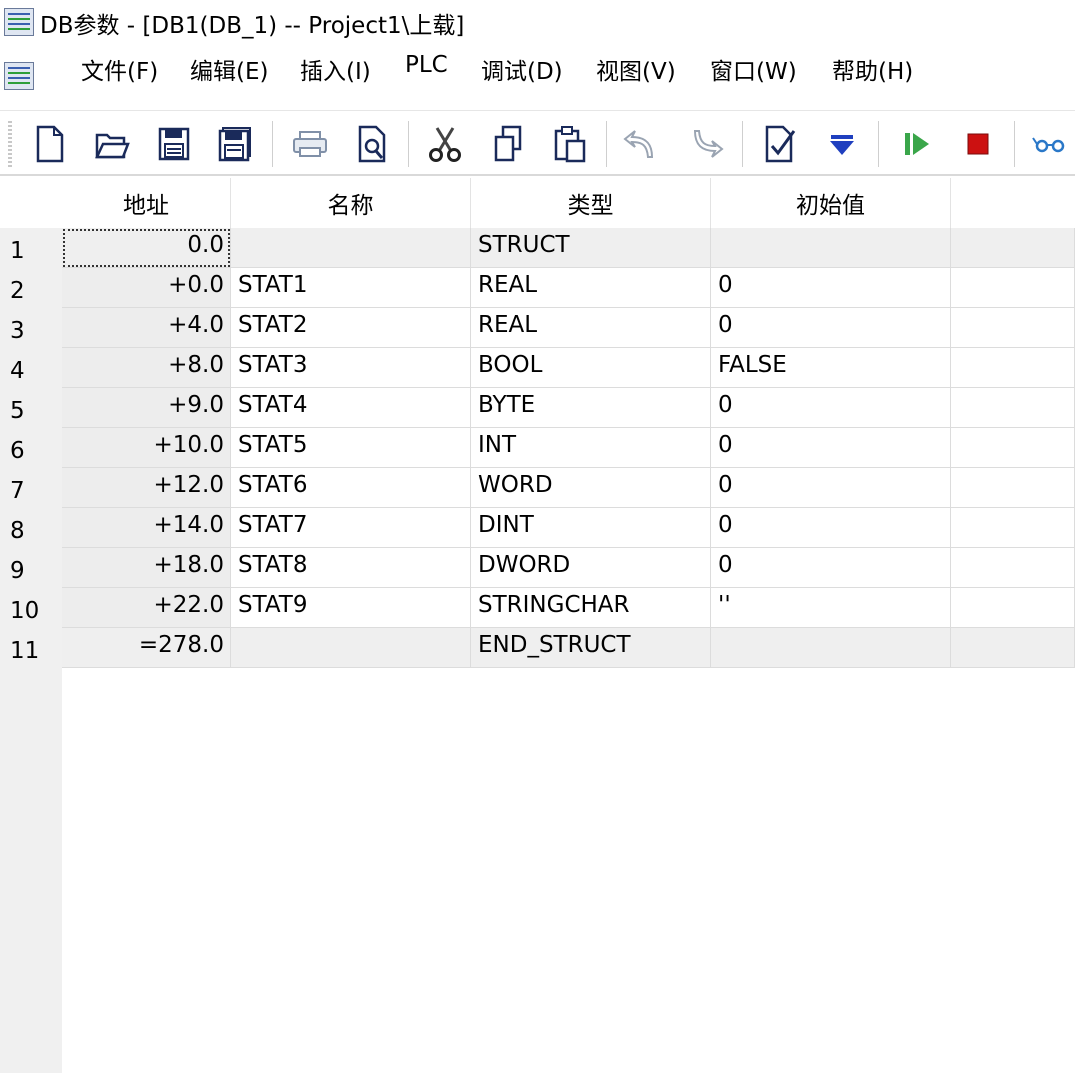  I want to click on row-number: 5, so click(31, 408).